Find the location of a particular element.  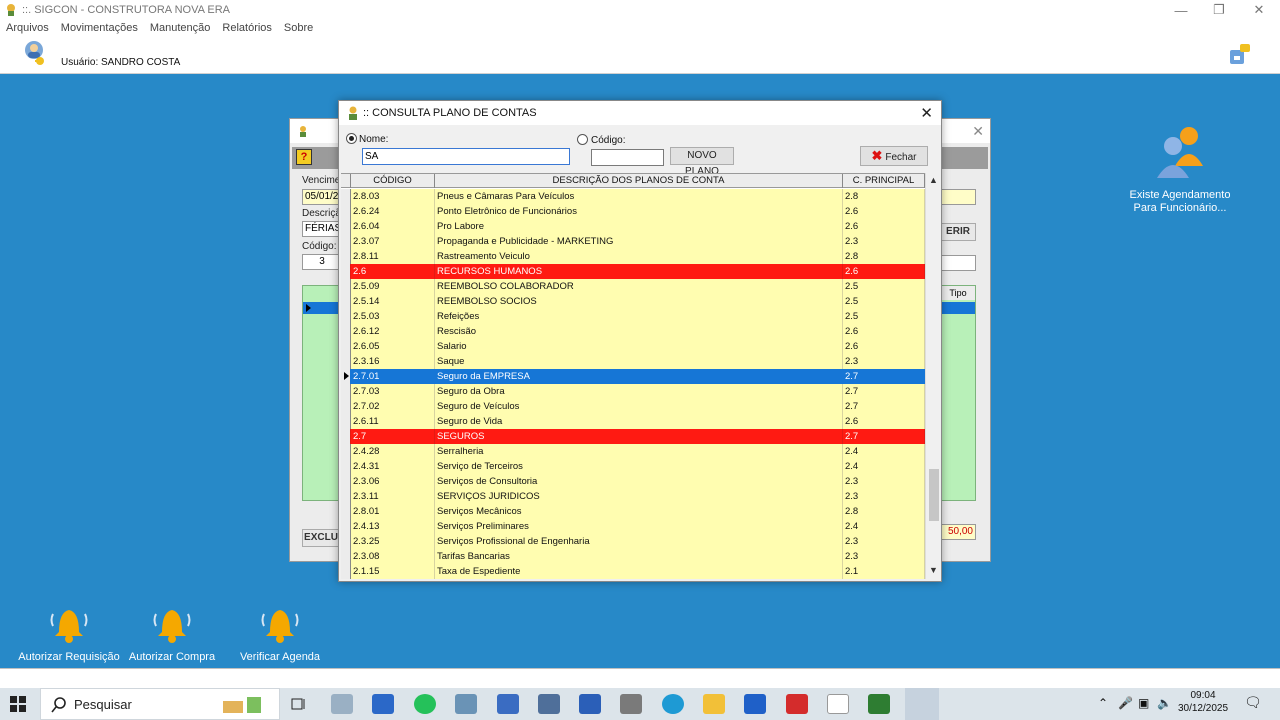

sigcon-taskbar-icon is located at coordinates (922, 704).